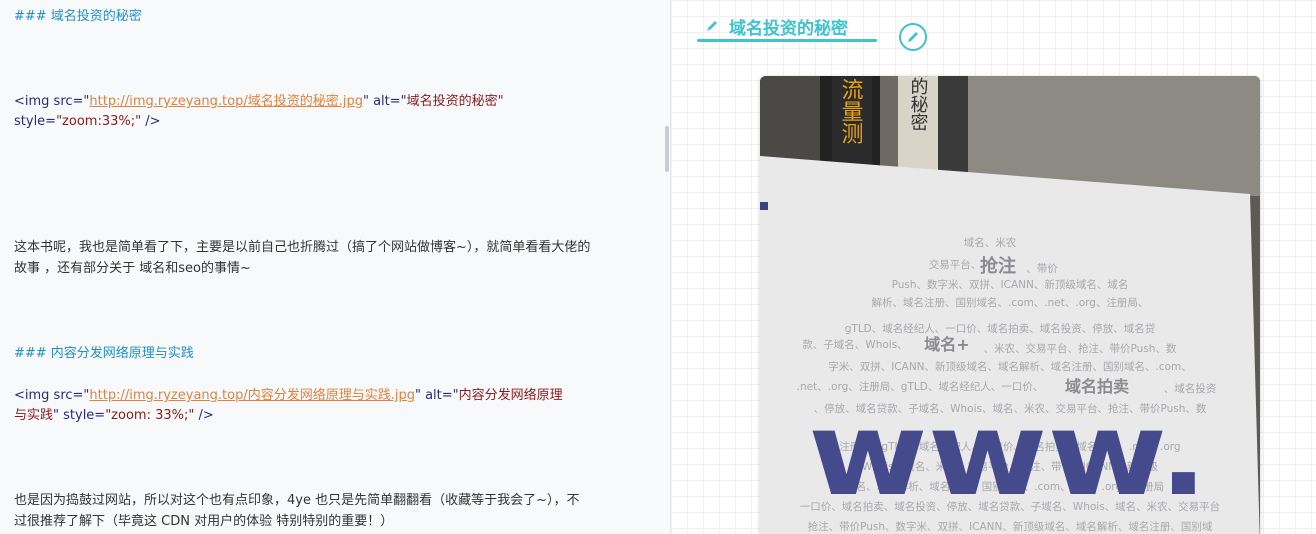 The image size is (1316, 534). Describe the element at coordinates (955, 264) in the screenshot. I see `cover-text: 交易平台、` at that location.